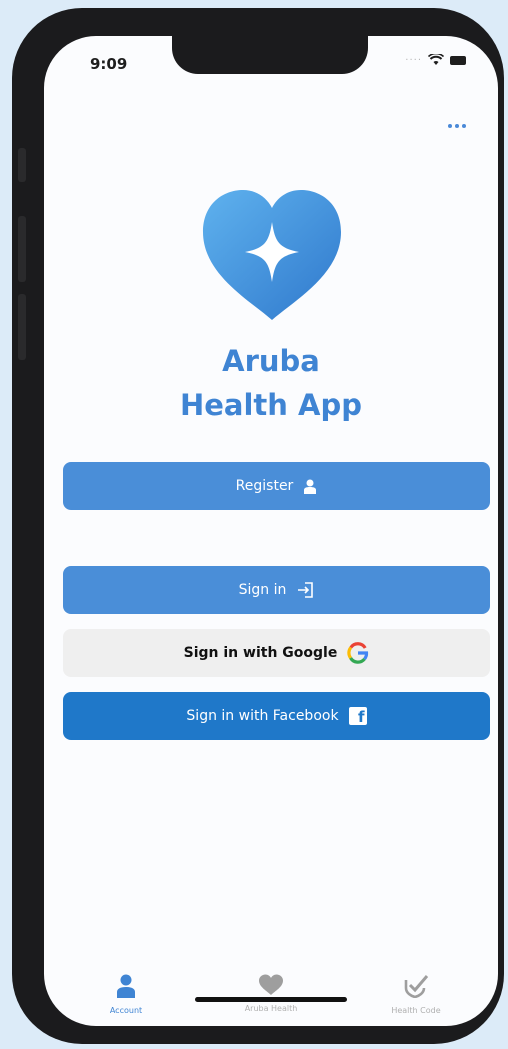 Image resolution: width=508 pixels, height=1049 pixels. I want to click on wifi-icon, so click(436, 59).